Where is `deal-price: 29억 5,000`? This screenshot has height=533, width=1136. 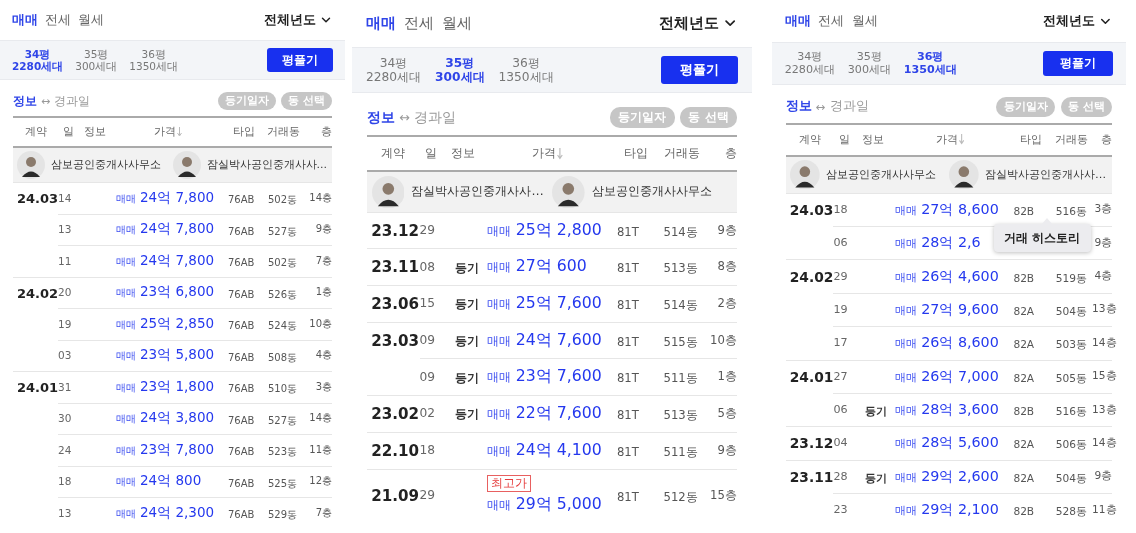 deal-price: 29억 5,000 is located at coordinates (558, 505).